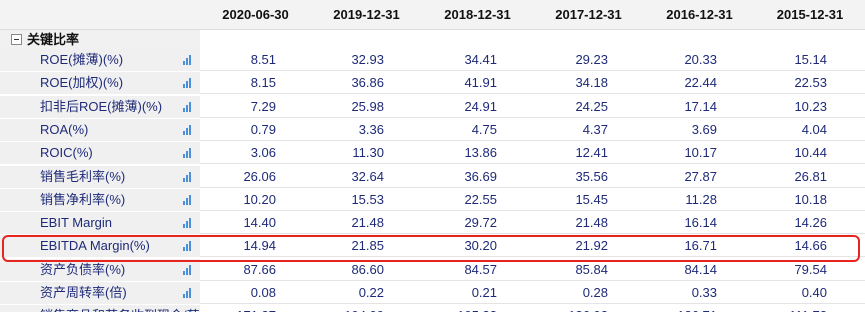  I want to click on table-row: 销售净利率(%) 10.20 15.53 22.55 15.45 11.28 10.18, so click(432, 199).